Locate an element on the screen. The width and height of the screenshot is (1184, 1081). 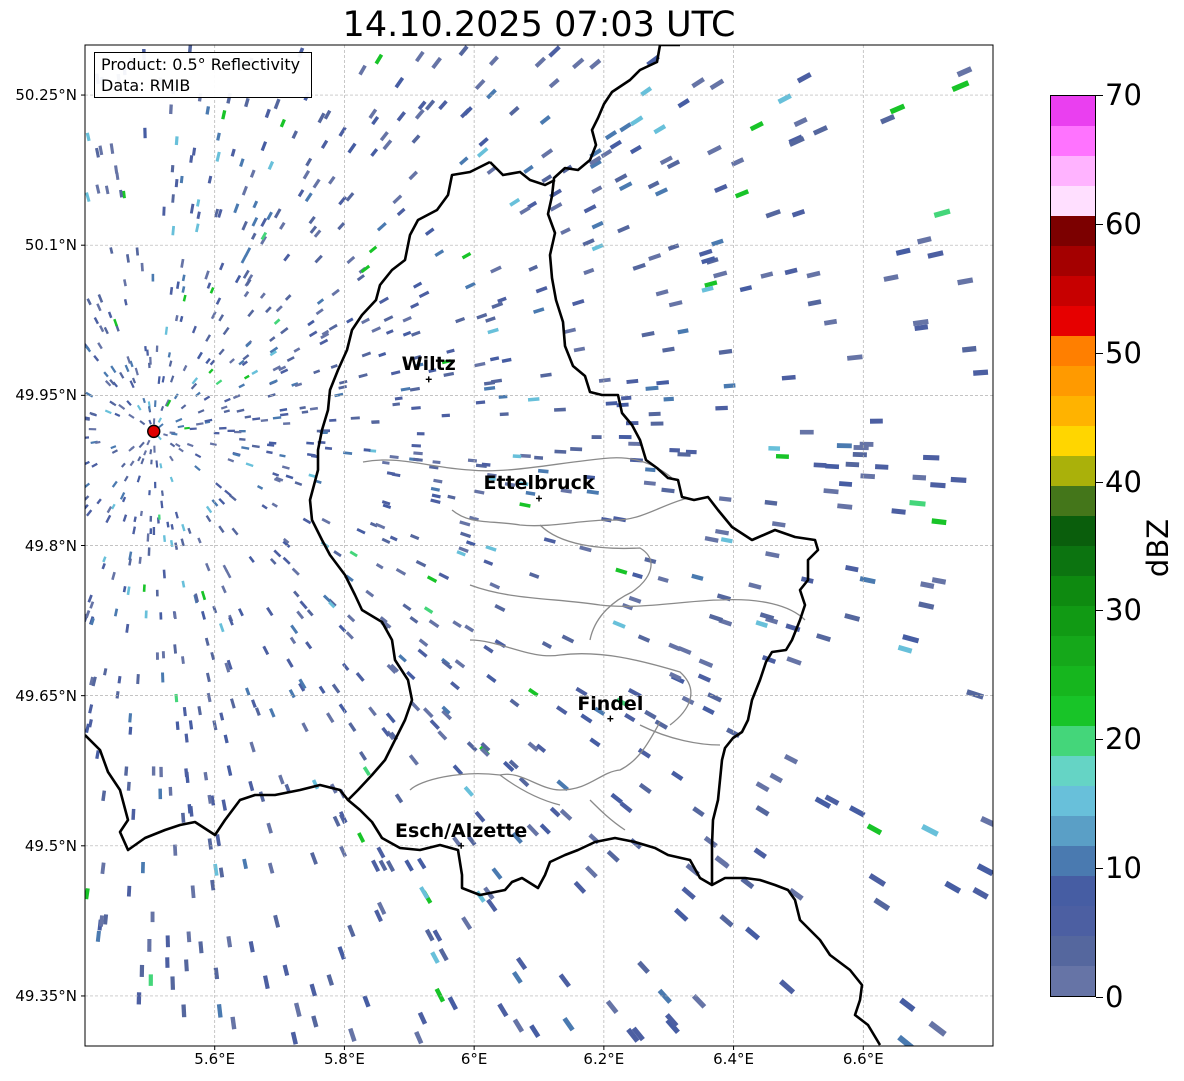
colorbar is located at coordinates (1073, 546).